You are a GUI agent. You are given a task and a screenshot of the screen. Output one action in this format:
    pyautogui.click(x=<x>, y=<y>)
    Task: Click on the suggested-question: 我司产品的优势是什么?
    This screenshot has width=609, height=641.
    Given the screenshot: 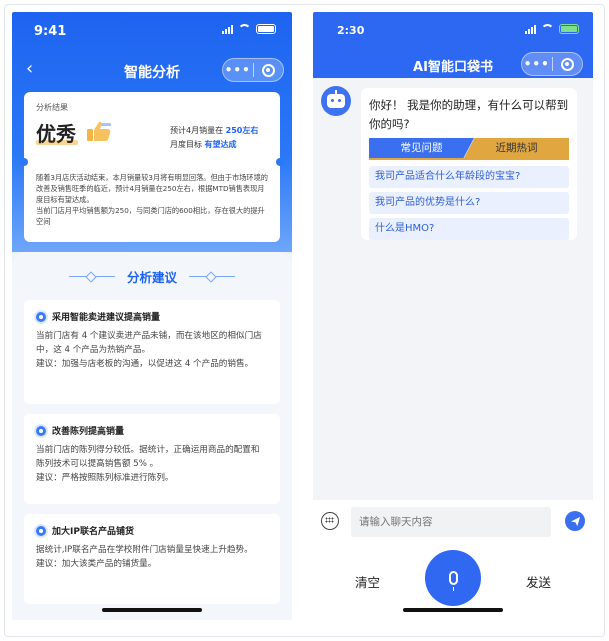 What is the action you would take?
    pyautogui.click(x=469, y=203)
    